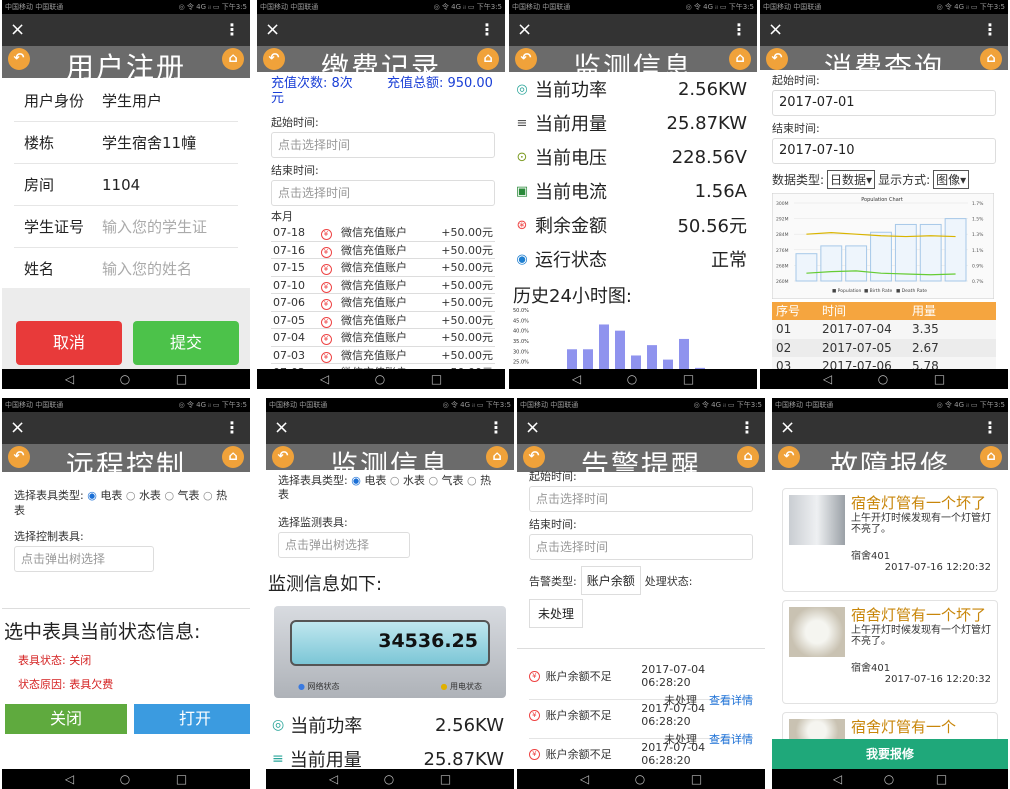 The image size is (1010, 789). Describe the element at coordinates (884, 103) in the screenshot. I see `start-time-input: 2017-07-01` at that location.